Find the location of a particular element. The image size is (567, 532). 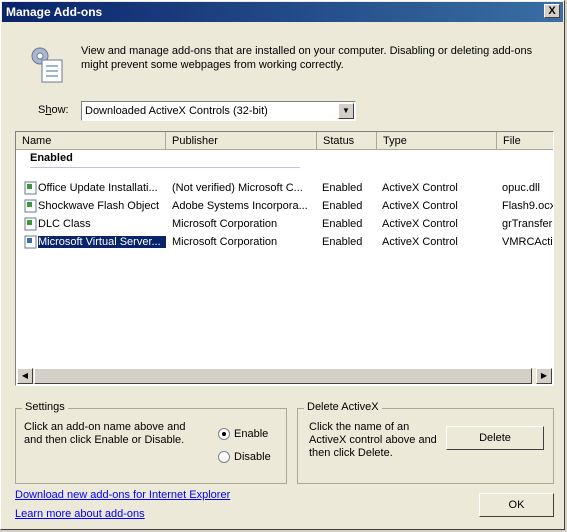

row-file: opuc.dll is located at coordinates (521, 188).